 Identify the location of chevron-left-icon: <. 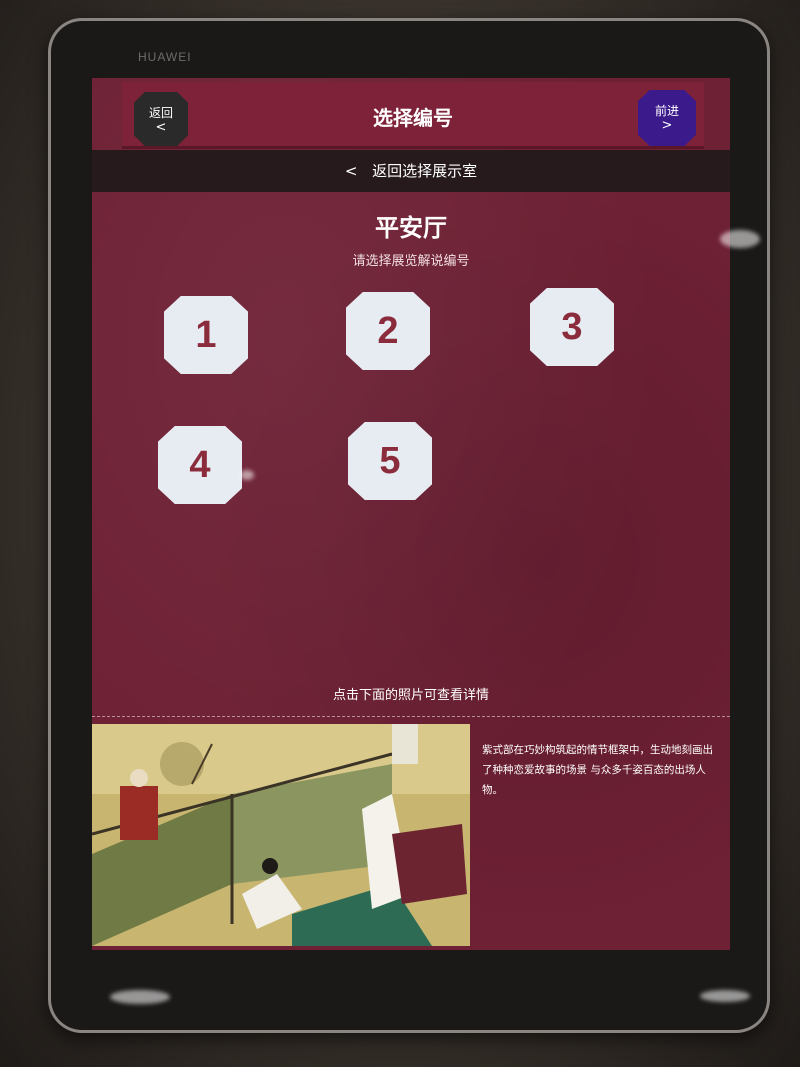
(351, 171).